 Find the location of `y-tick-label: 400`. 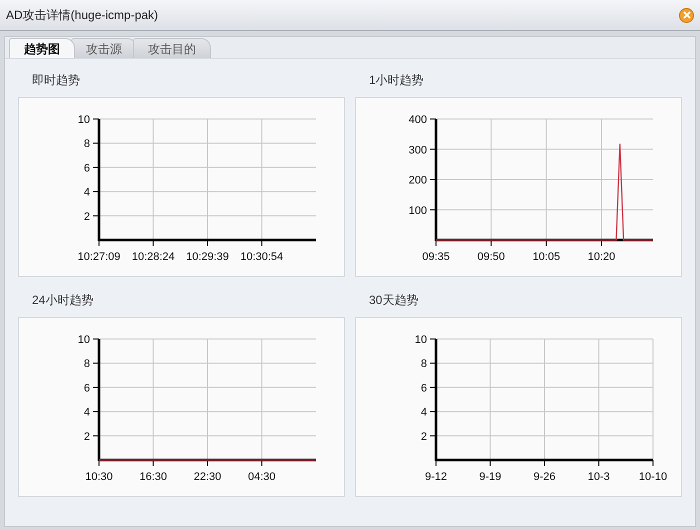

y-tick-label: 400 is located at coordinates (417, 120).